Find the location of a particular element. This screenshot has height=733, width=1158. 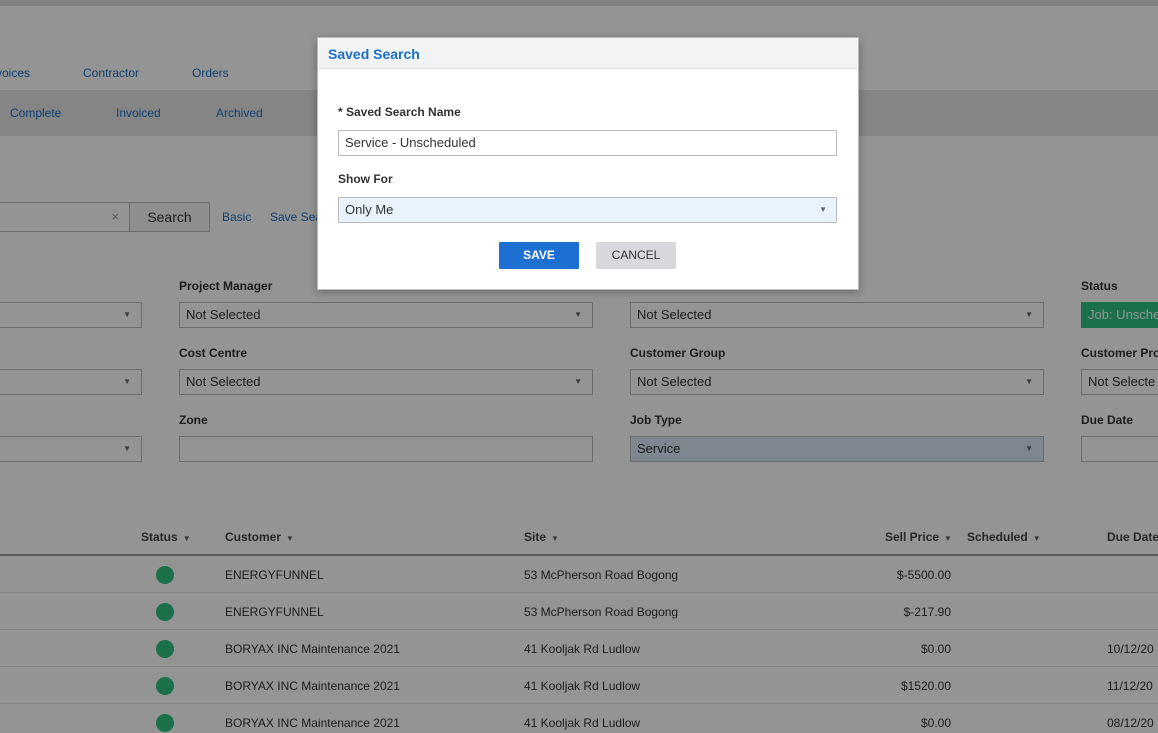

saved-search-name-label: * Saved Search Name is located at coordinates (399, 112).